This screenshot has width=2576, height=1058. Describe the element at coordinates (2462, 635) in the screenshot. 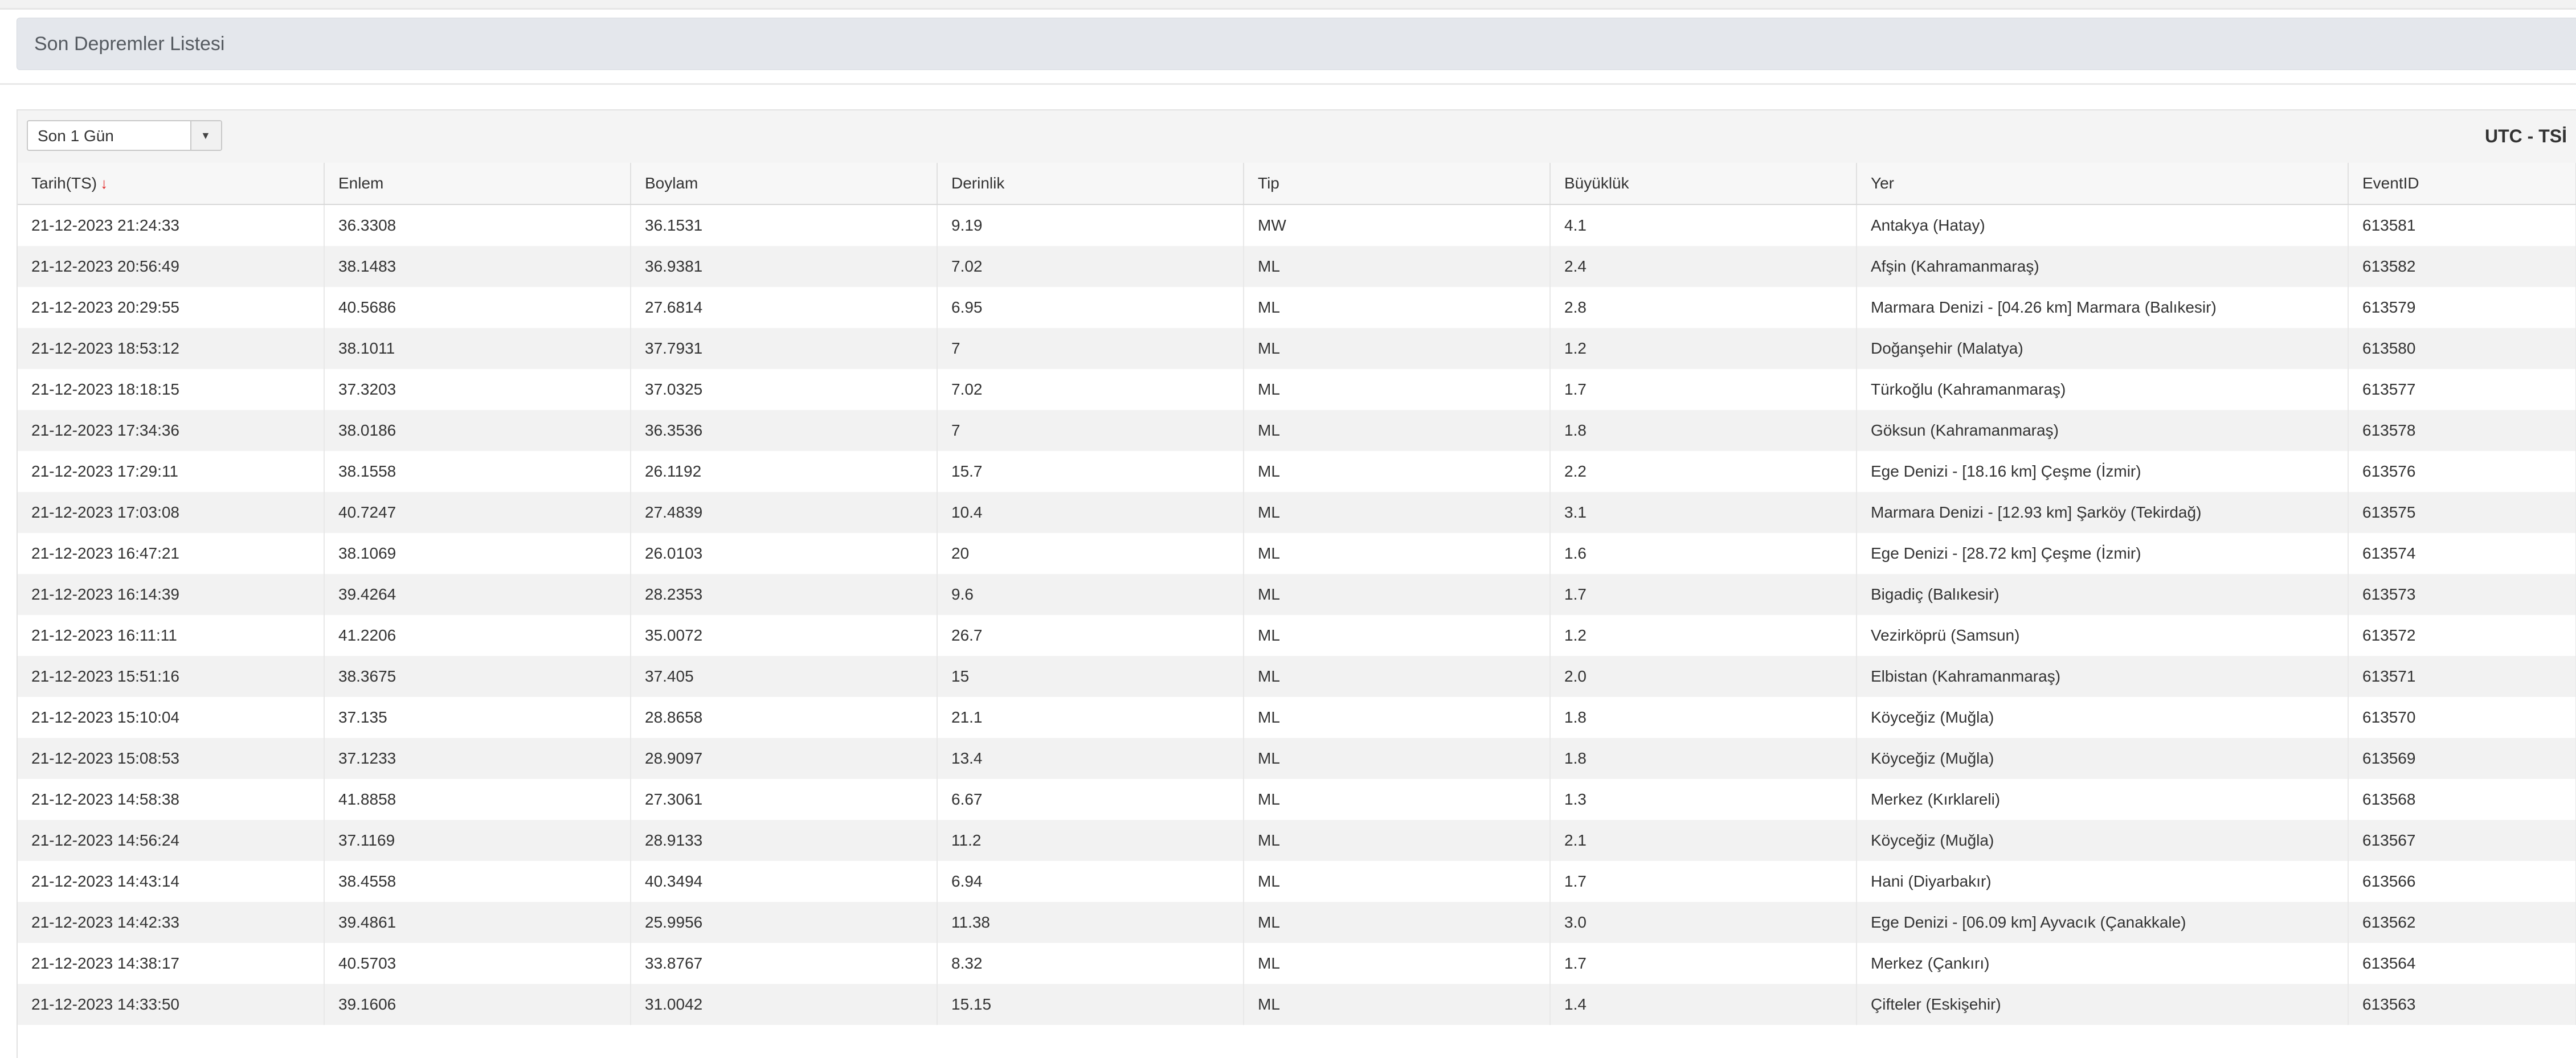

I see `cell-event-id: 613572` at that location.